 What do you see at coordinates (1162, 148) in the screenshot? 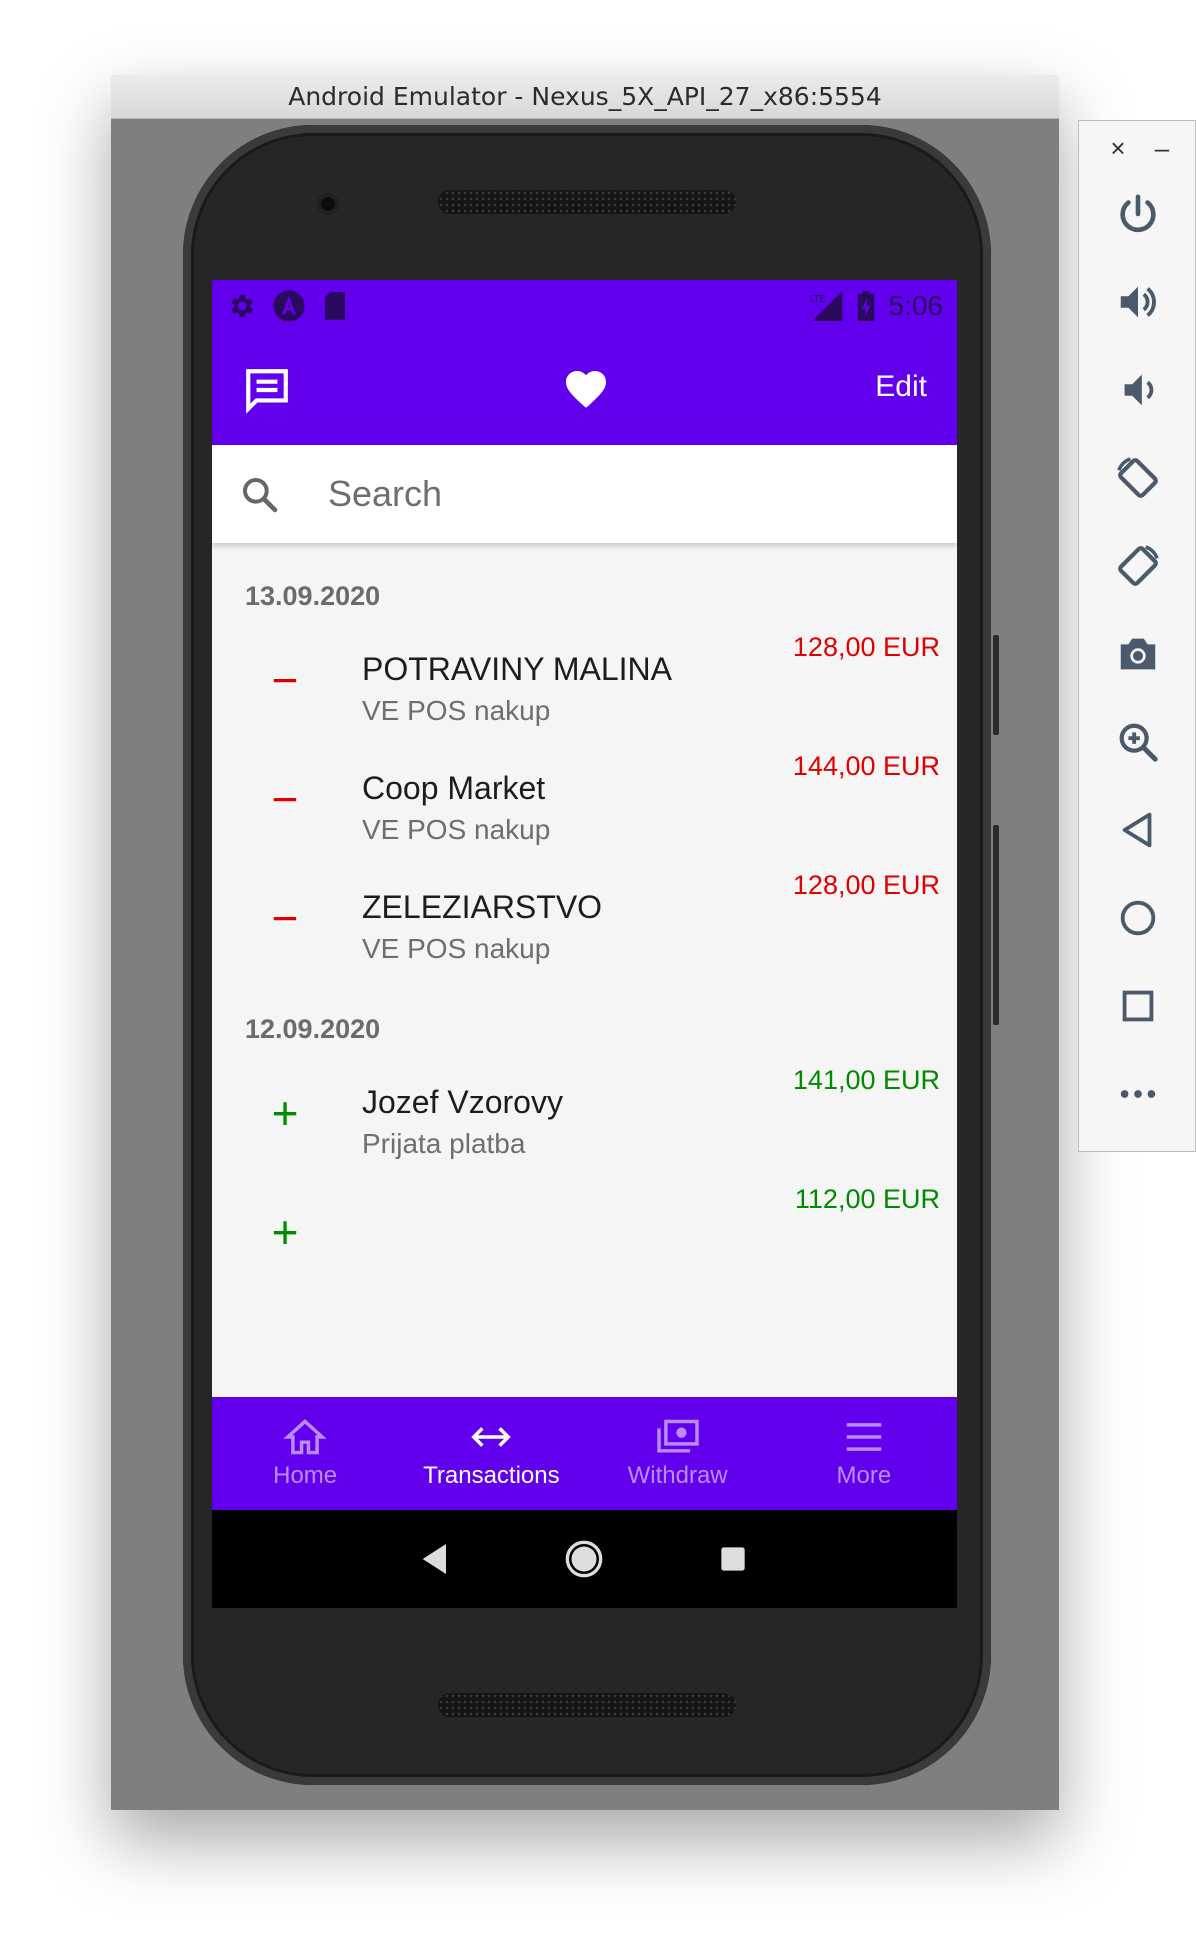
I see `minimize-icon: –` at bounding box center [1162, 148].